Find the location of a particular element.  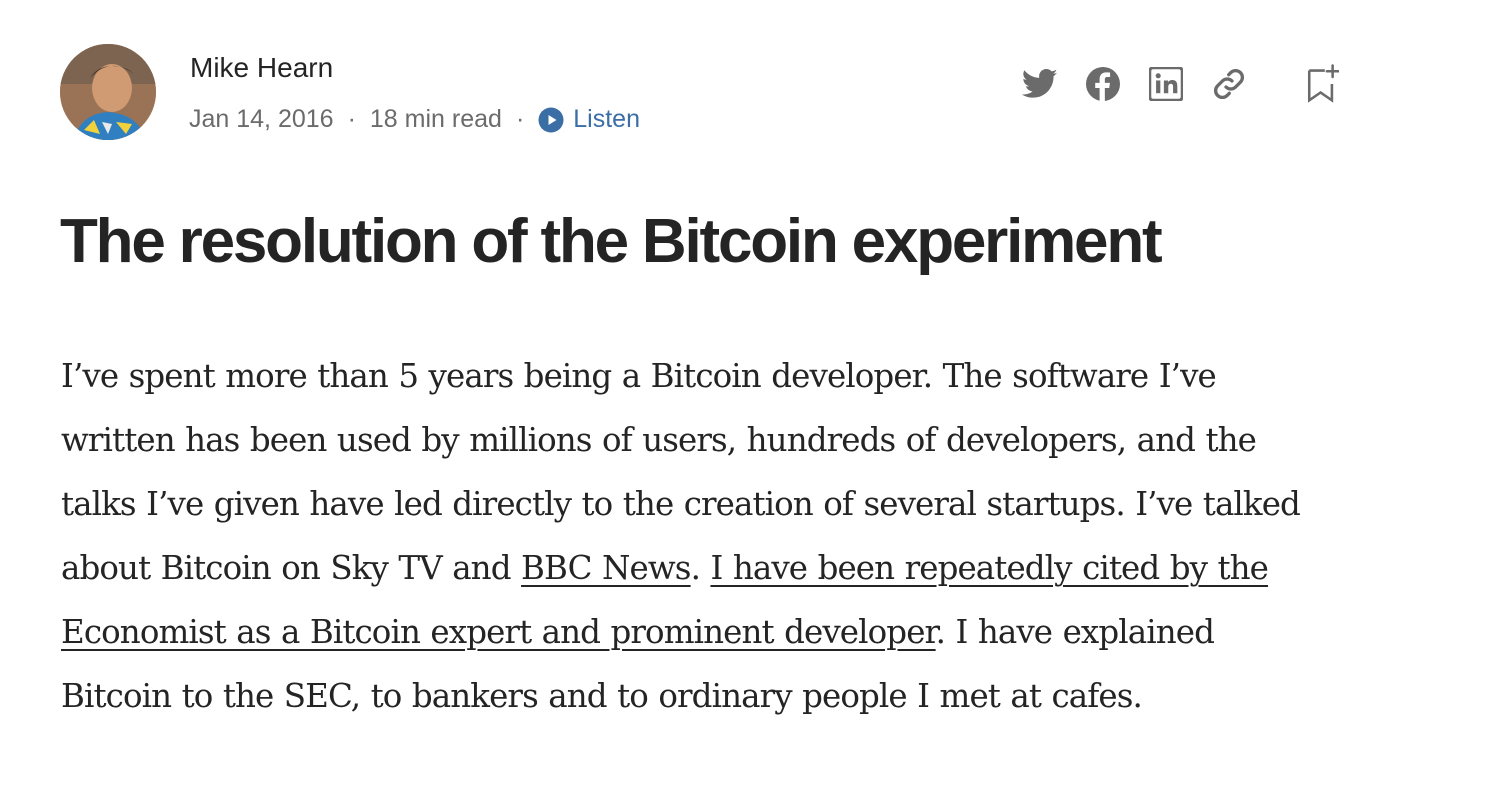

paragraph-text: about Bitcoin on Sky TV and is located at coordinates (291, 568).